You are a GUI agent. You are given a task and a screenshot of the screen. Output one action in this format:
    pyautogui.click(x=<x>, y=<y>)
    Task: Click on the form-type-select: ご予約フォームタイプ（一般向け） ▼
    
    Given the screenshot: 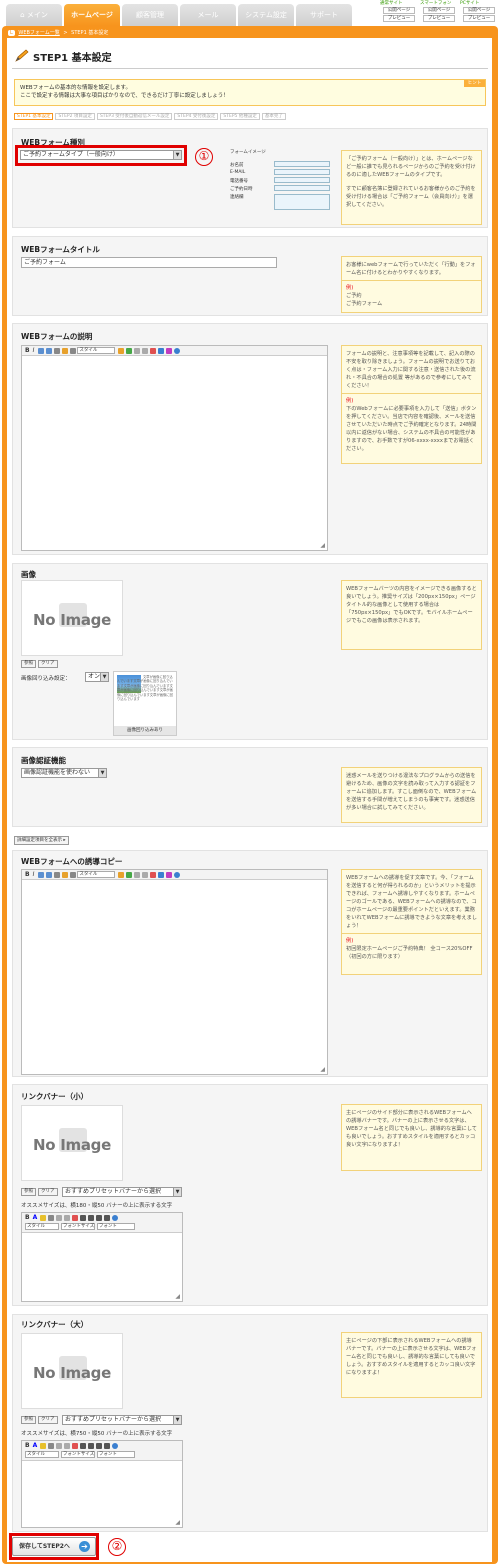 What is the action you would take?
    pyautogui.click(x=101, y=155)
    